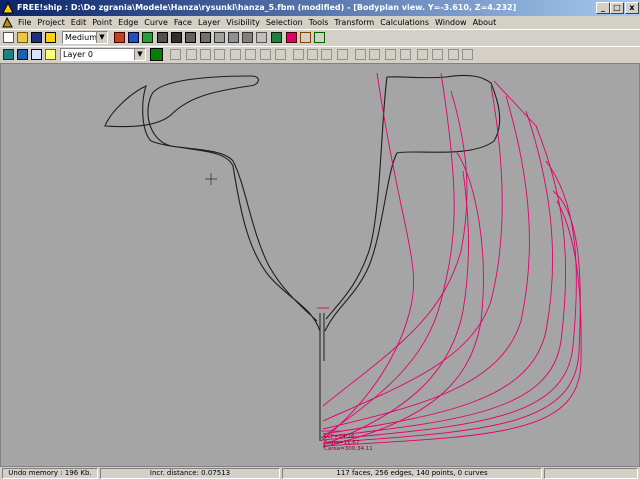 The height and width of the screenshot is (480, 640). I want to click on document-icon, so click(7, 22).